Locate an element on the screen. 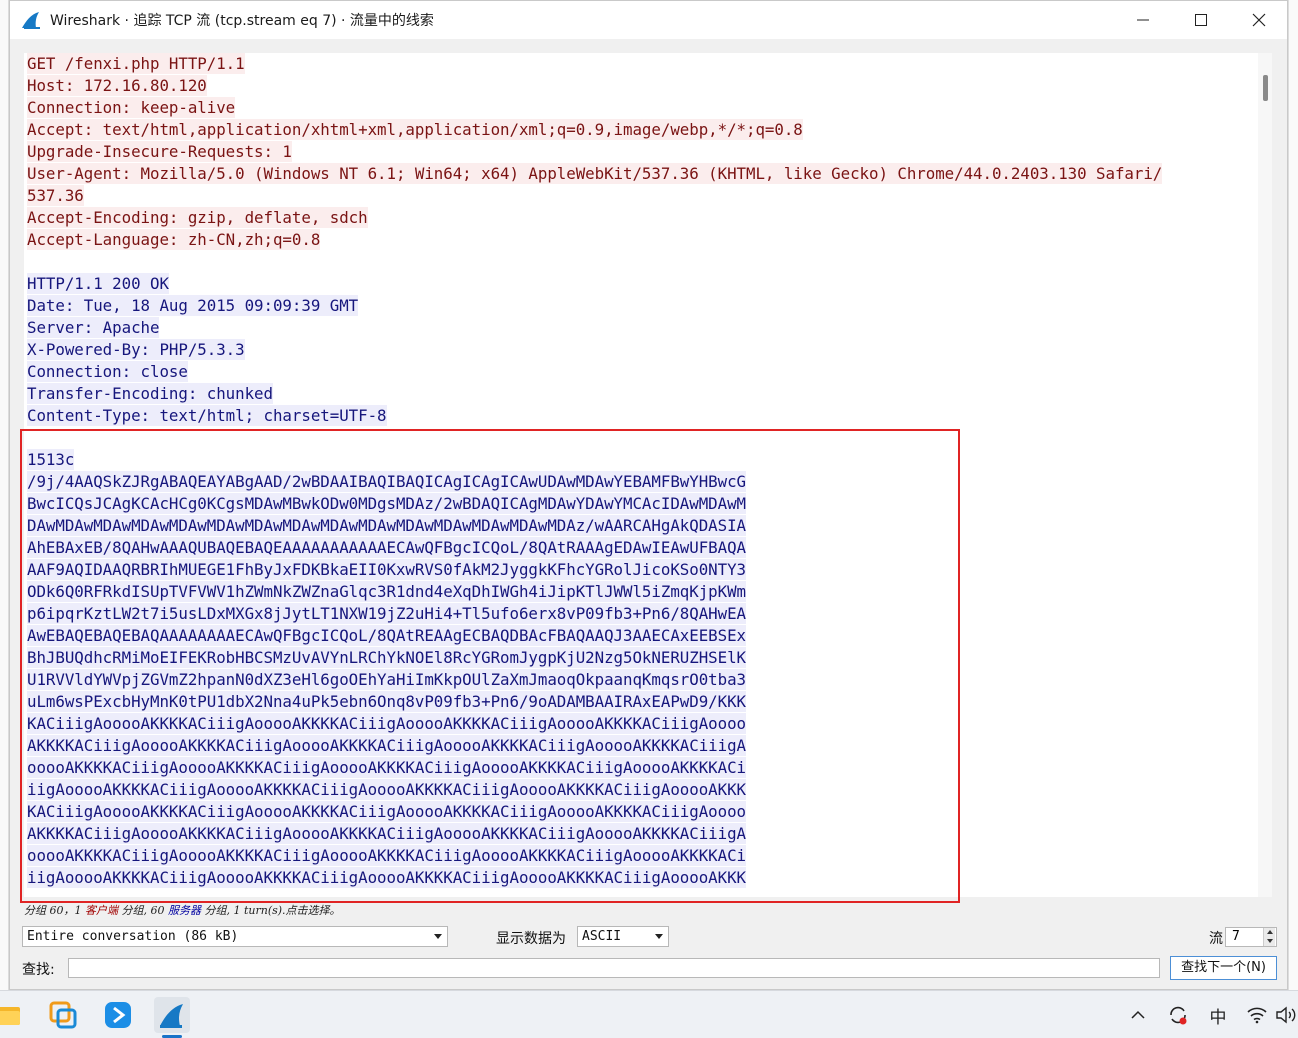 Image resolution: width=1298 pixels, height=1038 pixels. stream-line: Connection: keep-alive is located at coordinates (131, 107).